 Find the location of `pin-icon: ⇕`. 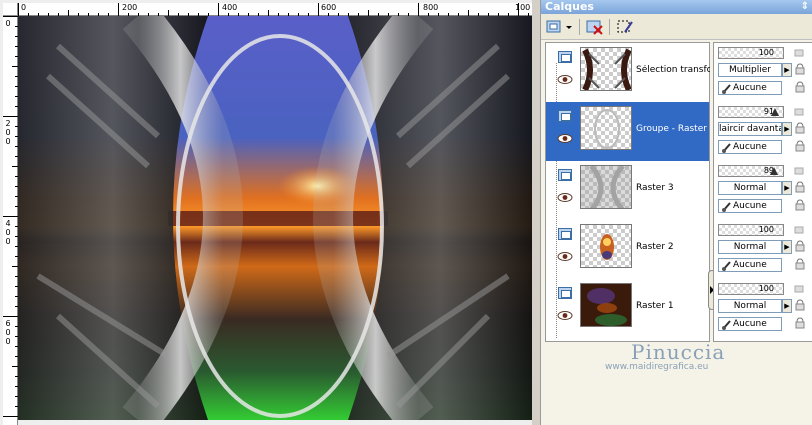

pin-icon: ⇕ is located at coordinates (805, 7).